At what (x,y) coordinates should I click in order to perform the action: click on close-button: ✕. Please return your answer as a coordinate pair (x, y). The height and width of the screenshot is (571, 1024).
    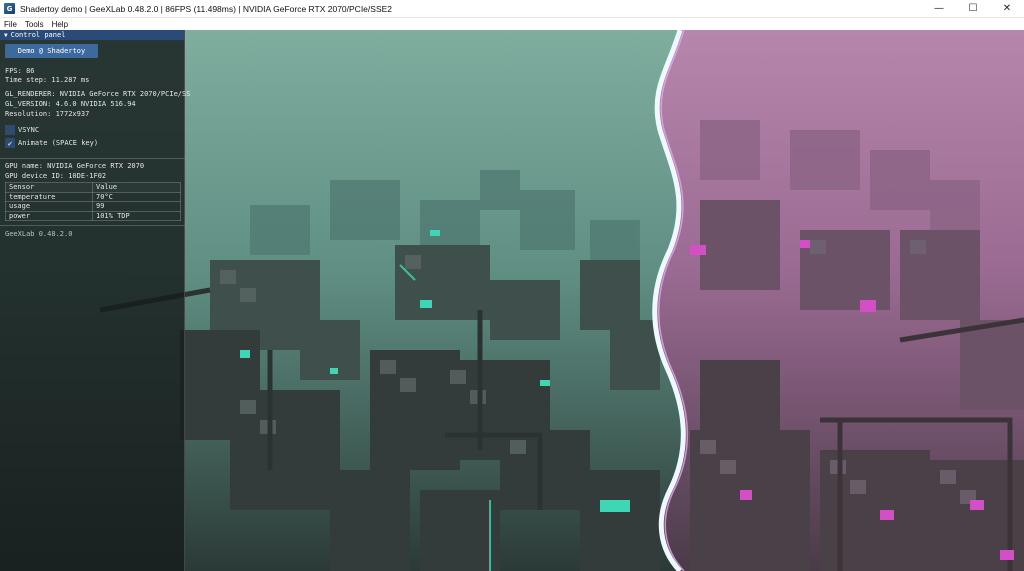
    Looking at the image, I should click on (1007, 9).